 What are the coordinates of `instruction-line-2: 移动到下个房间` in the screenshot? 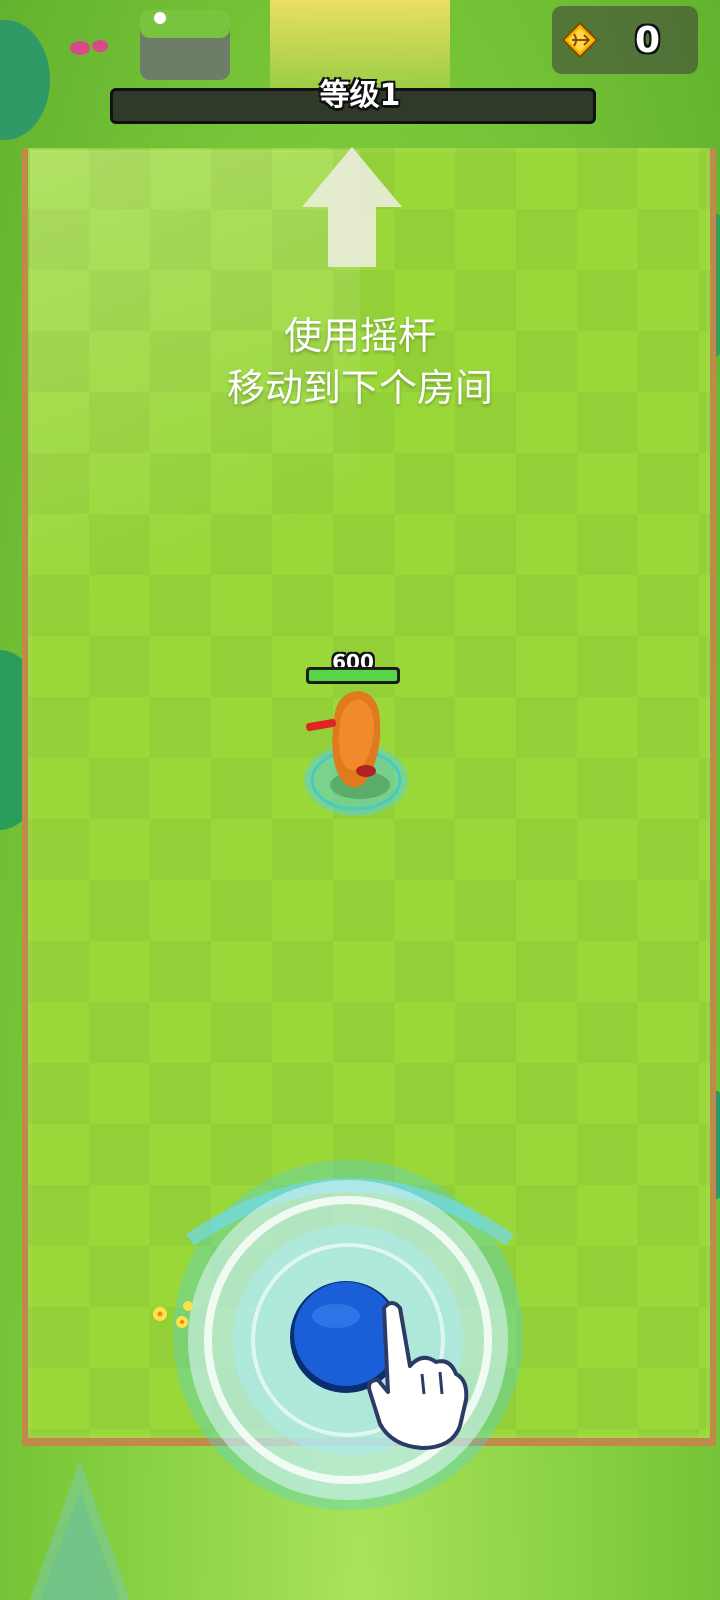 It's located at (359, 388).